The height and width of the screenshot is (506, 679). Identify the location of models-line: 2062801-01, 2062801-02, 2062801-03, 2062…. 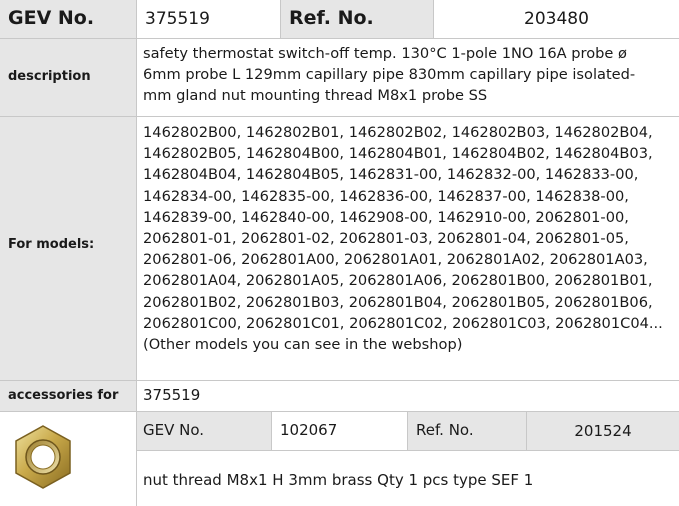
(386, 239).